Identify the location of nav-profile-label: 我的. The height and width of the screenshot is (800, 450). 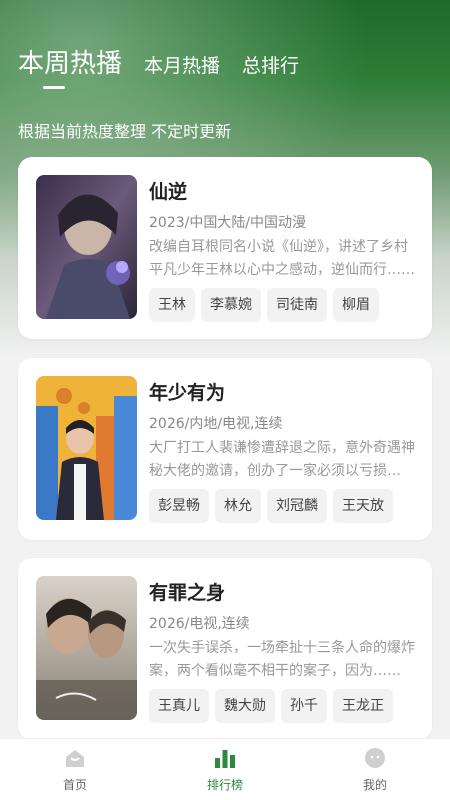
(374, 785).